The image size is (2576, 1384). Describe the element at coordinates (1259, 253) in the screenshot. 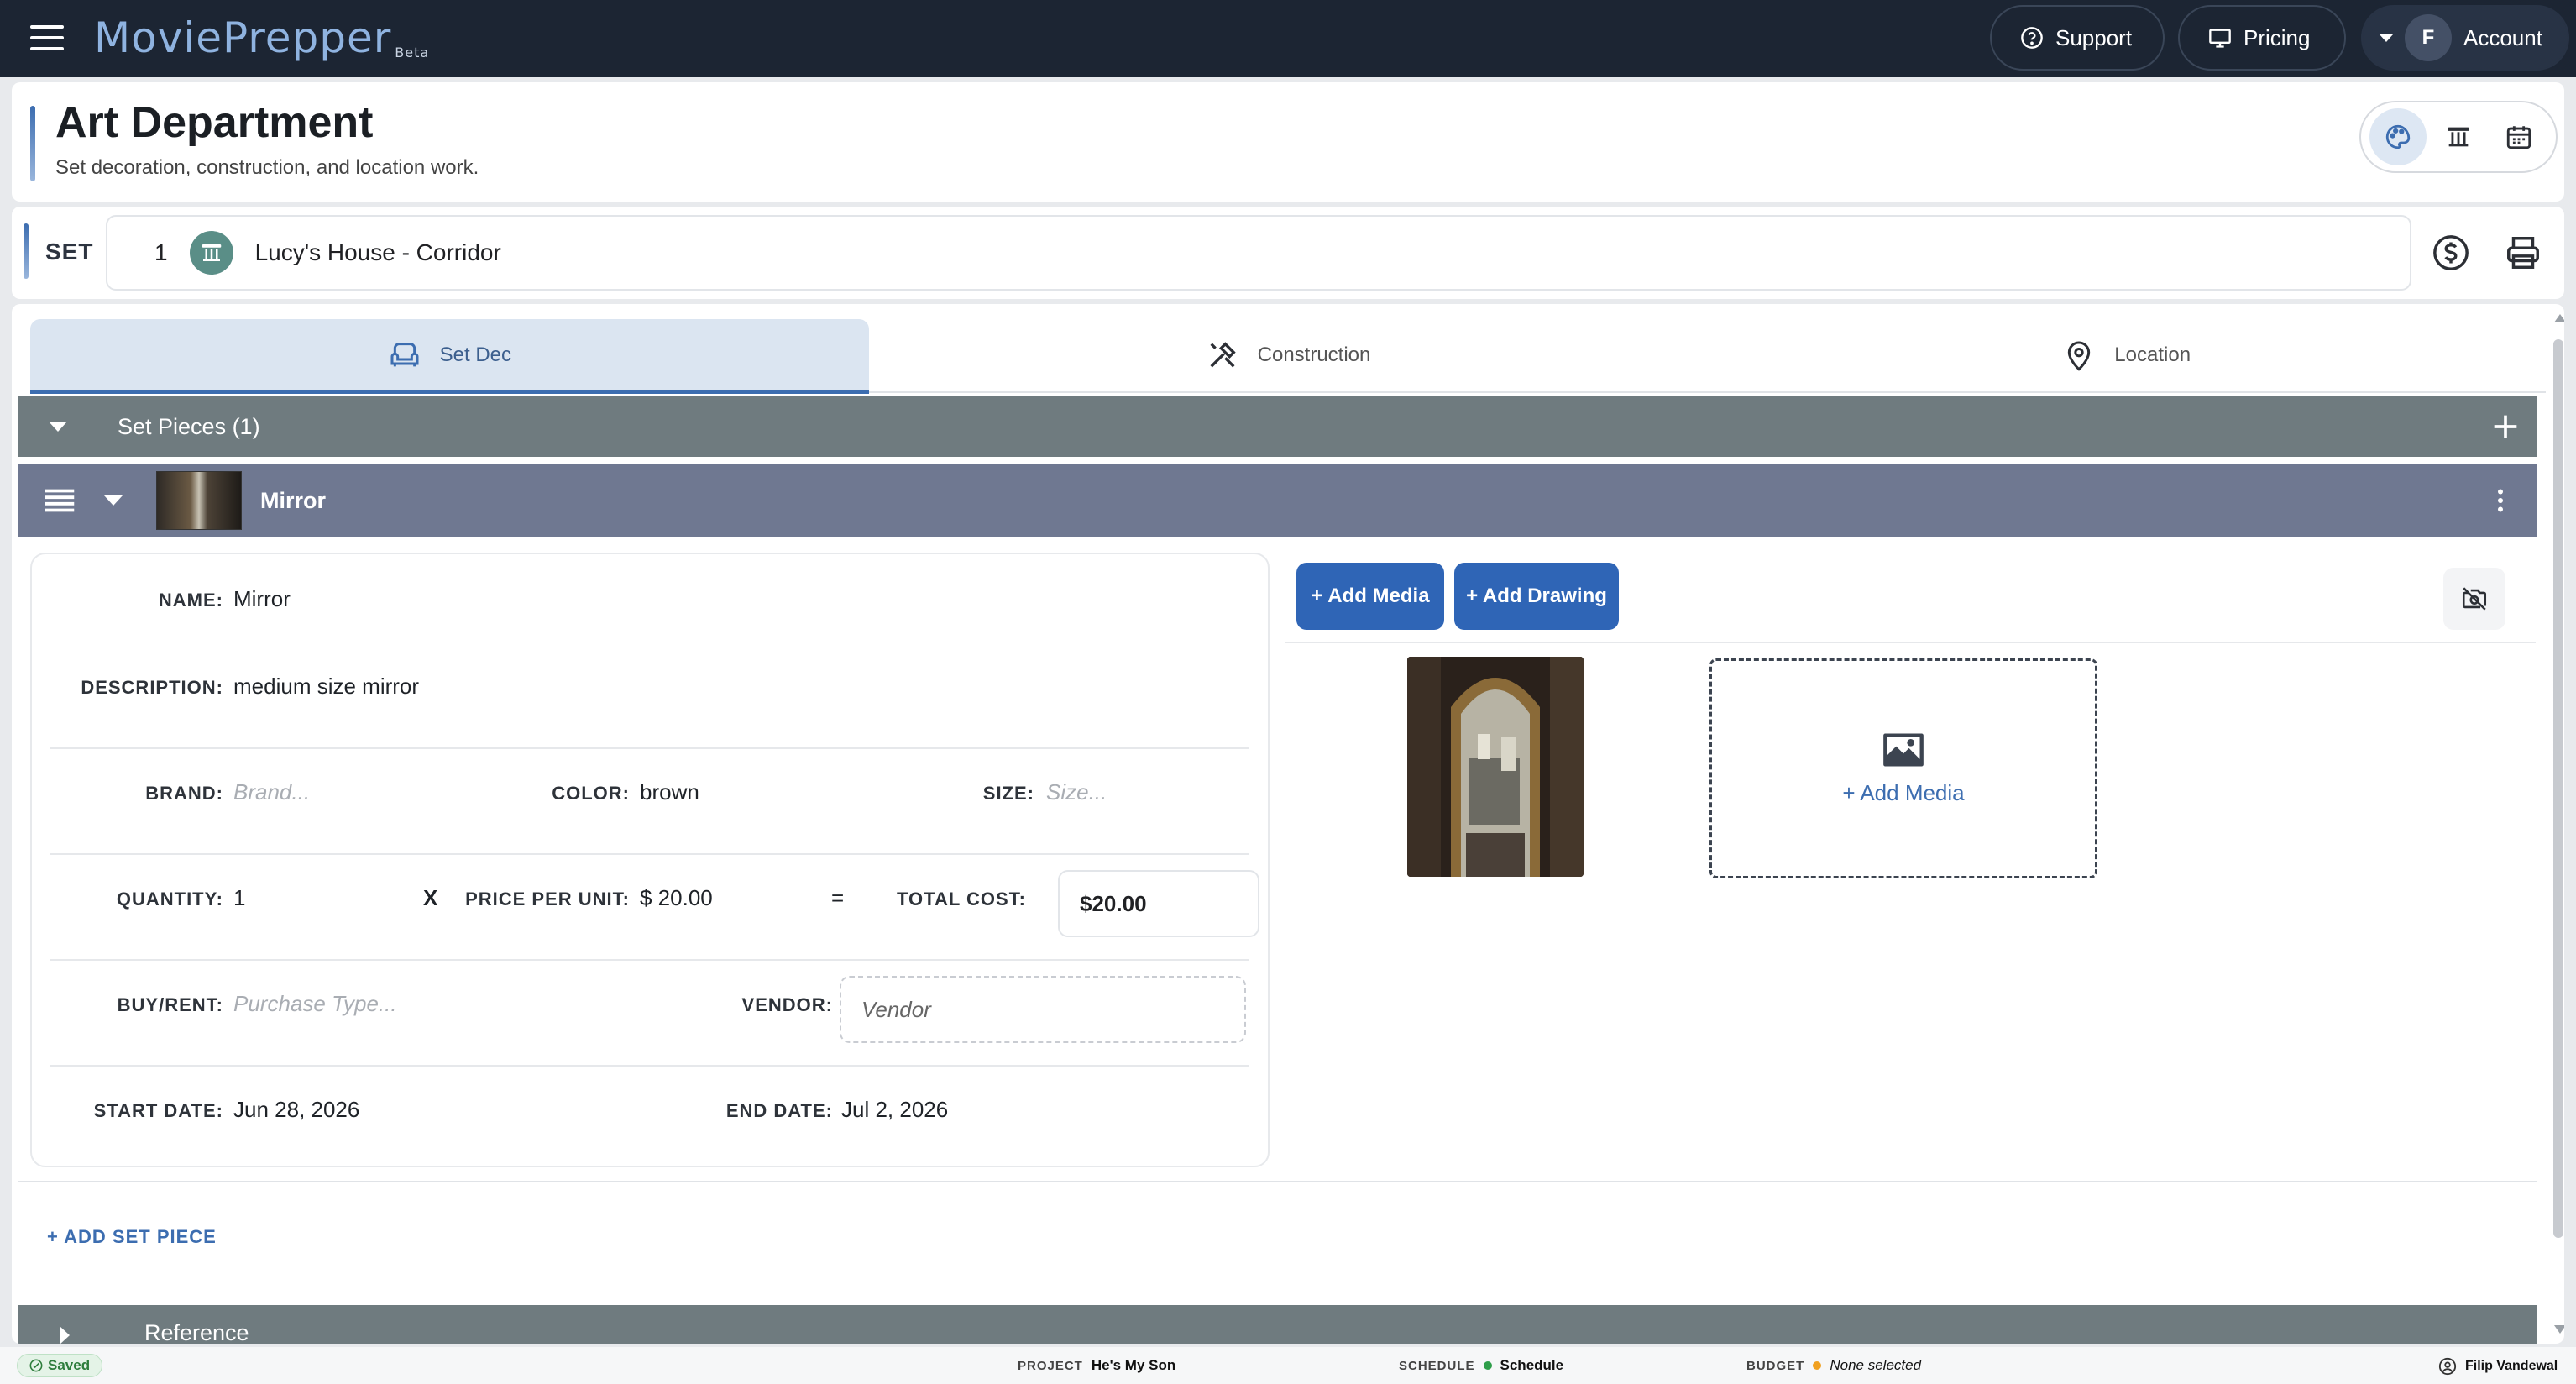

I see `set-dropdown: 1 Lucy's House - Corridor` at that location.